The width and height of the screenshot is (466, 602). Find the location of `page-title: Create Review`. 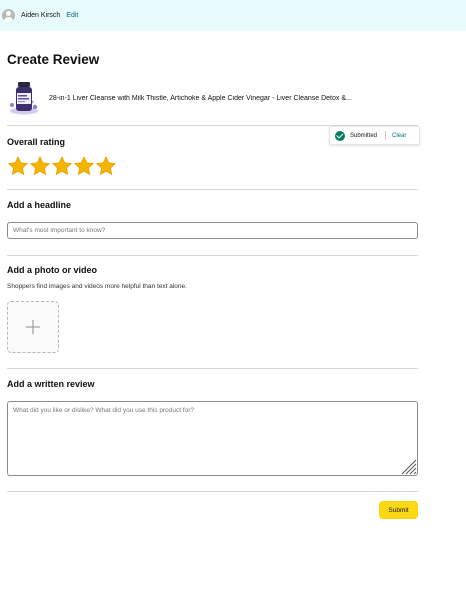

page-title: Create Review is located at coordinates (53, 59).